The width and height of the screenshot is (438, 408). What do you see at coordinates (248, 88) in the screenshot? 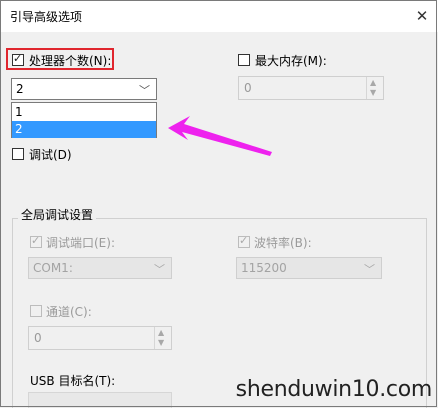
I see `max-memory-value: 0` at bounding box center [248, 88].